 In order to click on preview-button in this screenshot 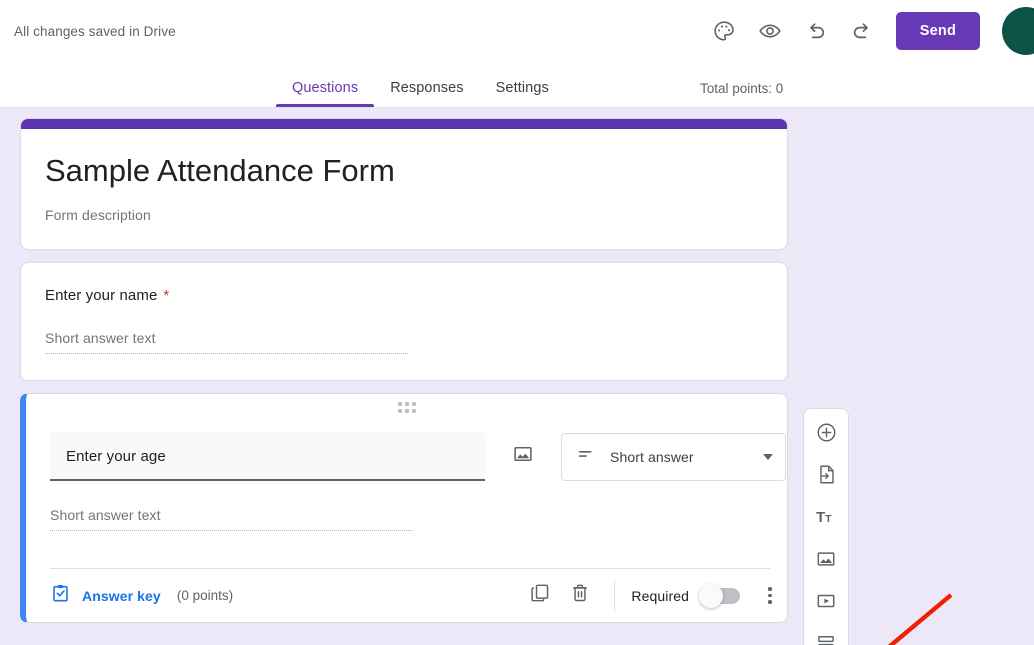, I will do `click(770, 31)`.